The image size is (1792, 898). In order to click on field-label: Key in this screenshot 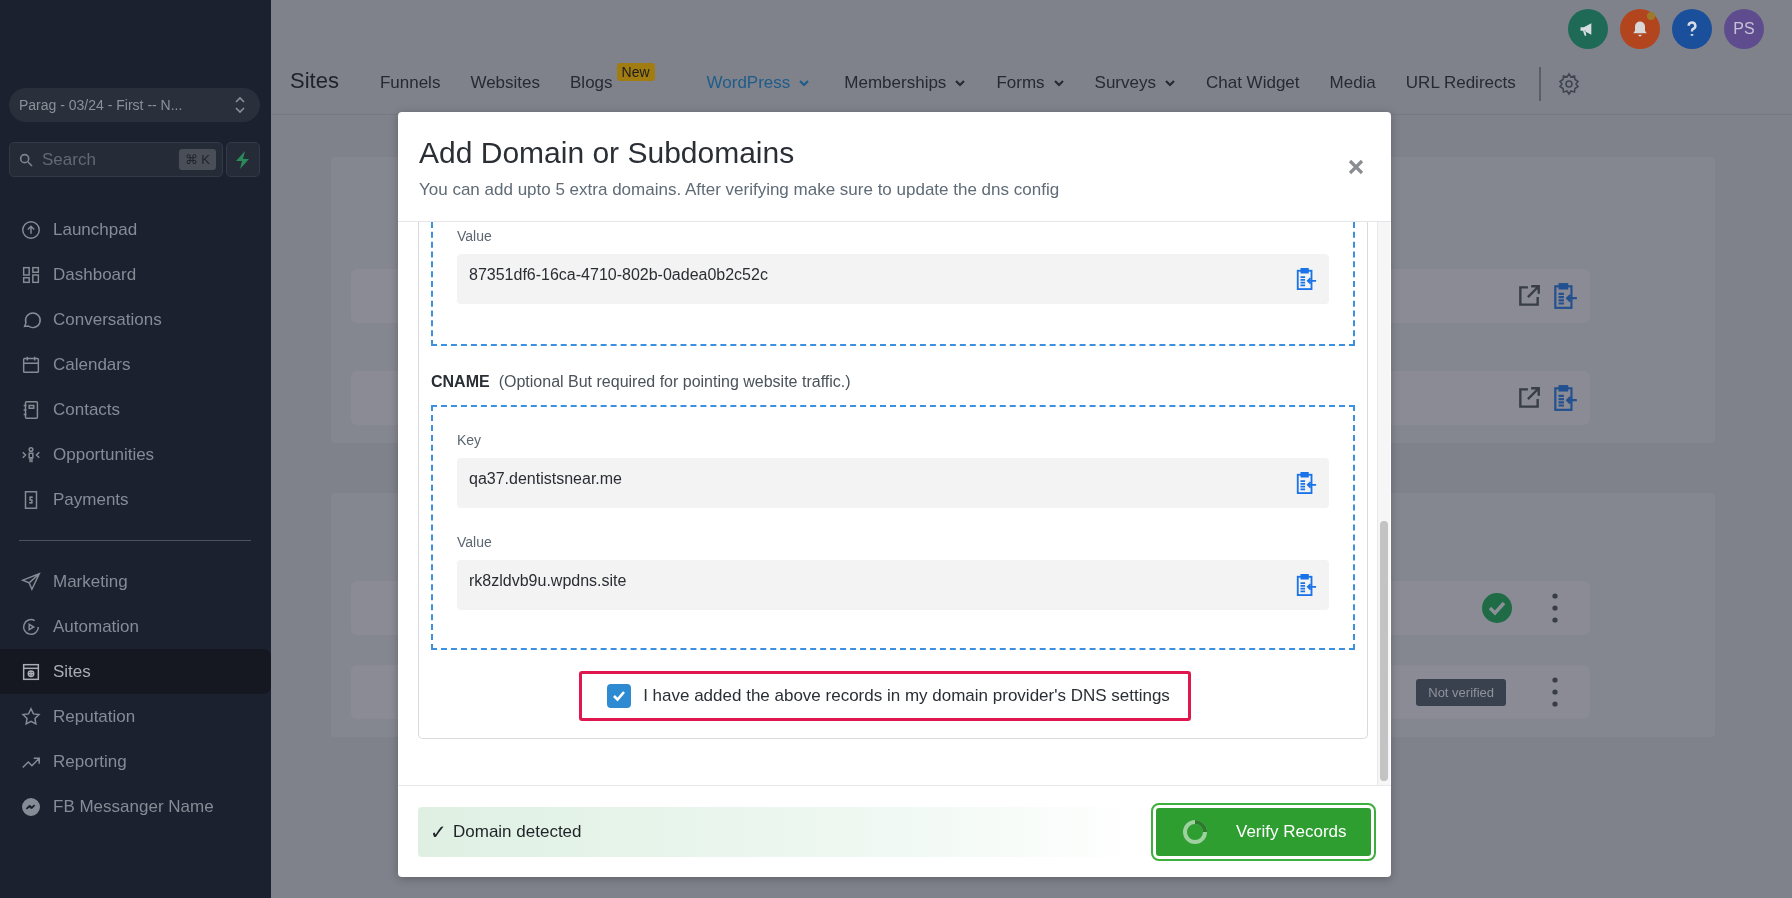, I will do `click(470, 440)`.